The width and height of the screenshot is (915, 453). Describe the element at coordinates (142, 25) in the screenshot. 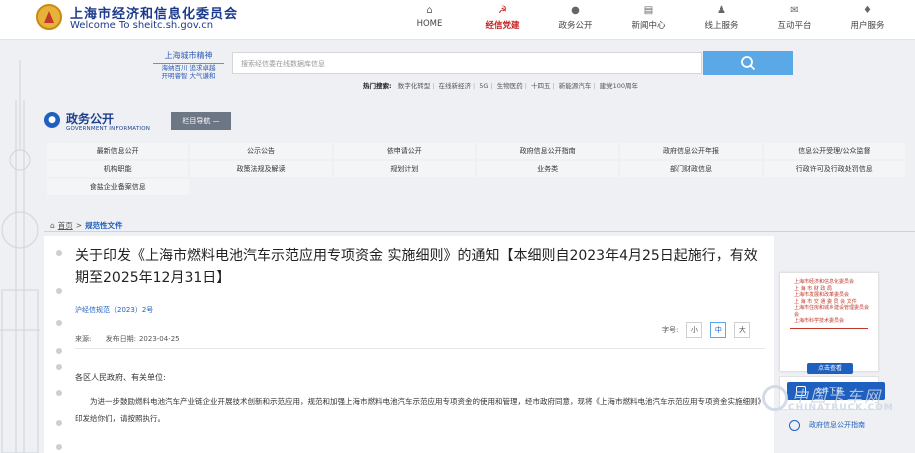

I see `site-subtitle: Welcome To sheitc.sh.gov.cn` at that location.